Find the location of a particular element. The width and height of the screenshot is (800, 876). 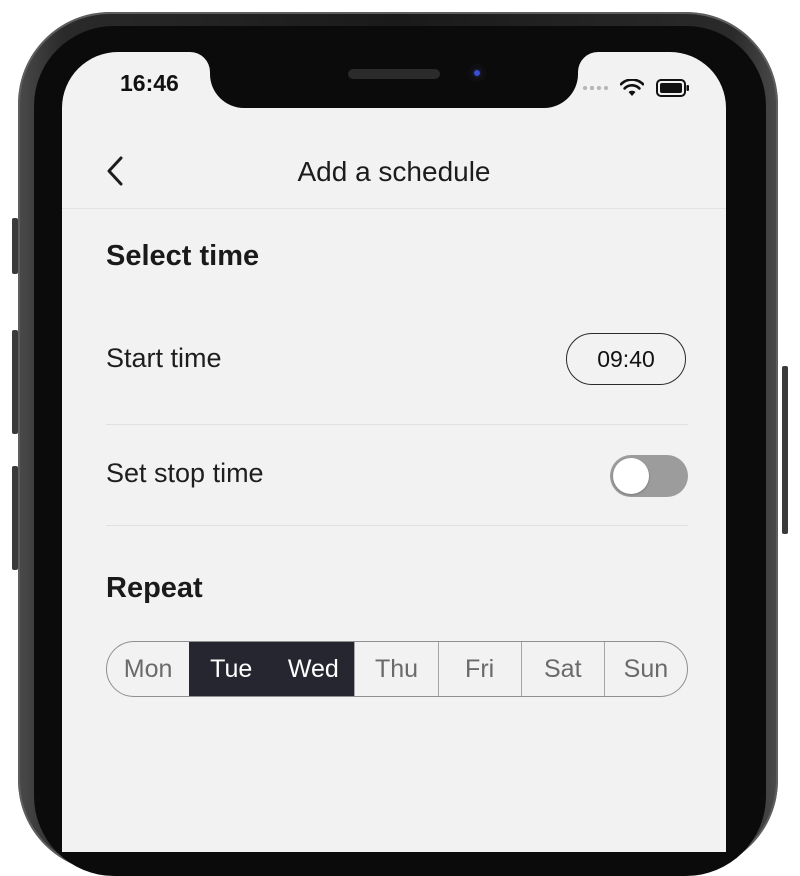

select-time-heading: Select time is located at coordinates (183, 256).